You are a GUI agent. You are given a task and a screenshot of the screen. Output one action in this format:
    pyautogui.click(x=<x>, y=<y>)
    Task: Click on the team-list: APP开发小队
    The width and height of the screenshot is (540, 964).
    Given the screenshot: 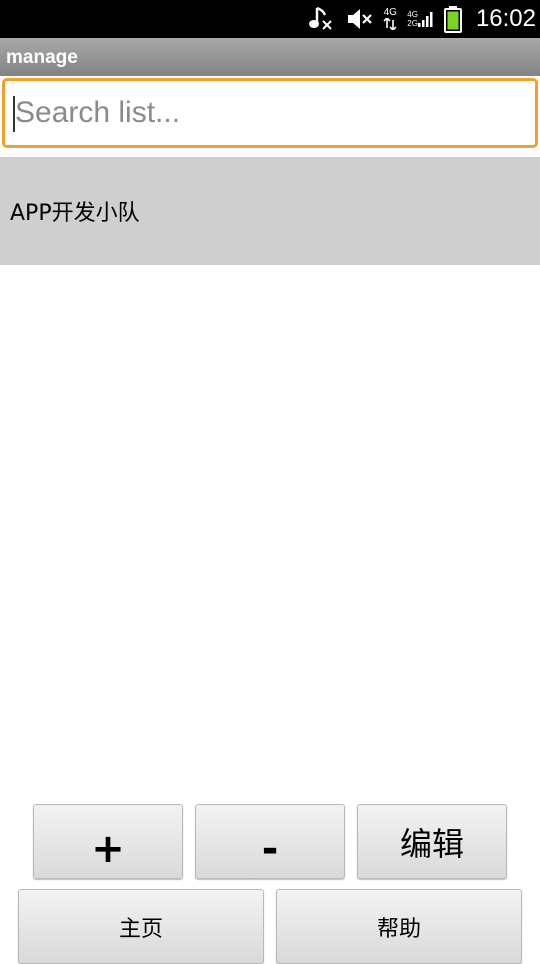 What is the action you would take?
    pyautogui.click(x=270, y=211)
    